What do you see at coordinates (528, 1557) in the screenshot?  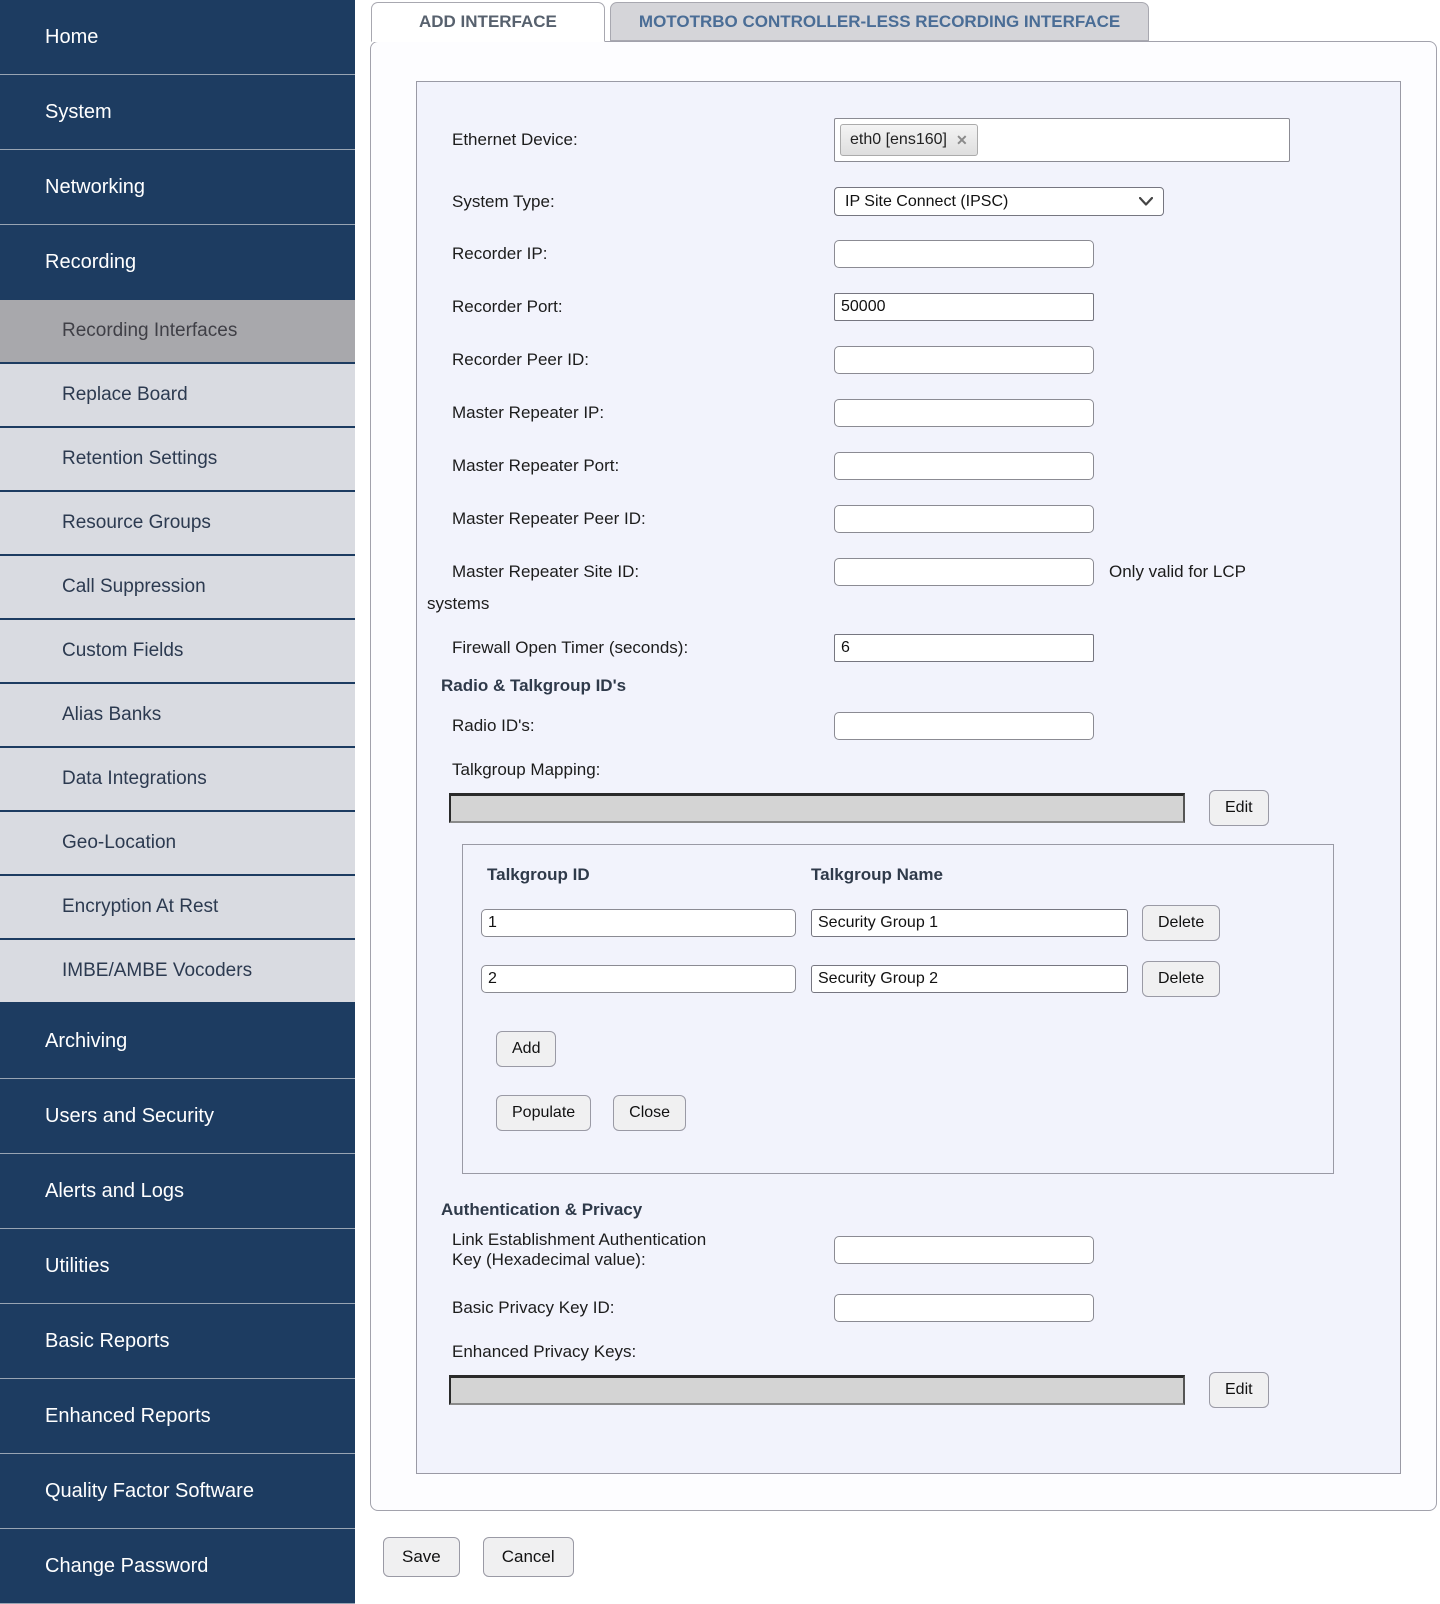 I see `cancel-button: Cancel` at bounding box center [528, 1557].